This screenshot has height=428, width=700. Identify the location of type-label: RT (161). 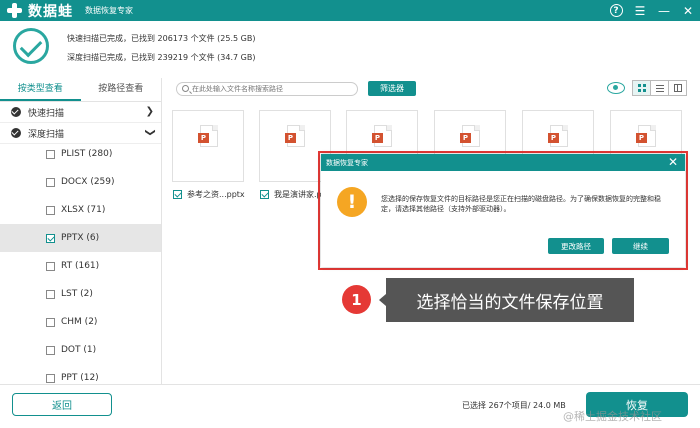
(80, 266).